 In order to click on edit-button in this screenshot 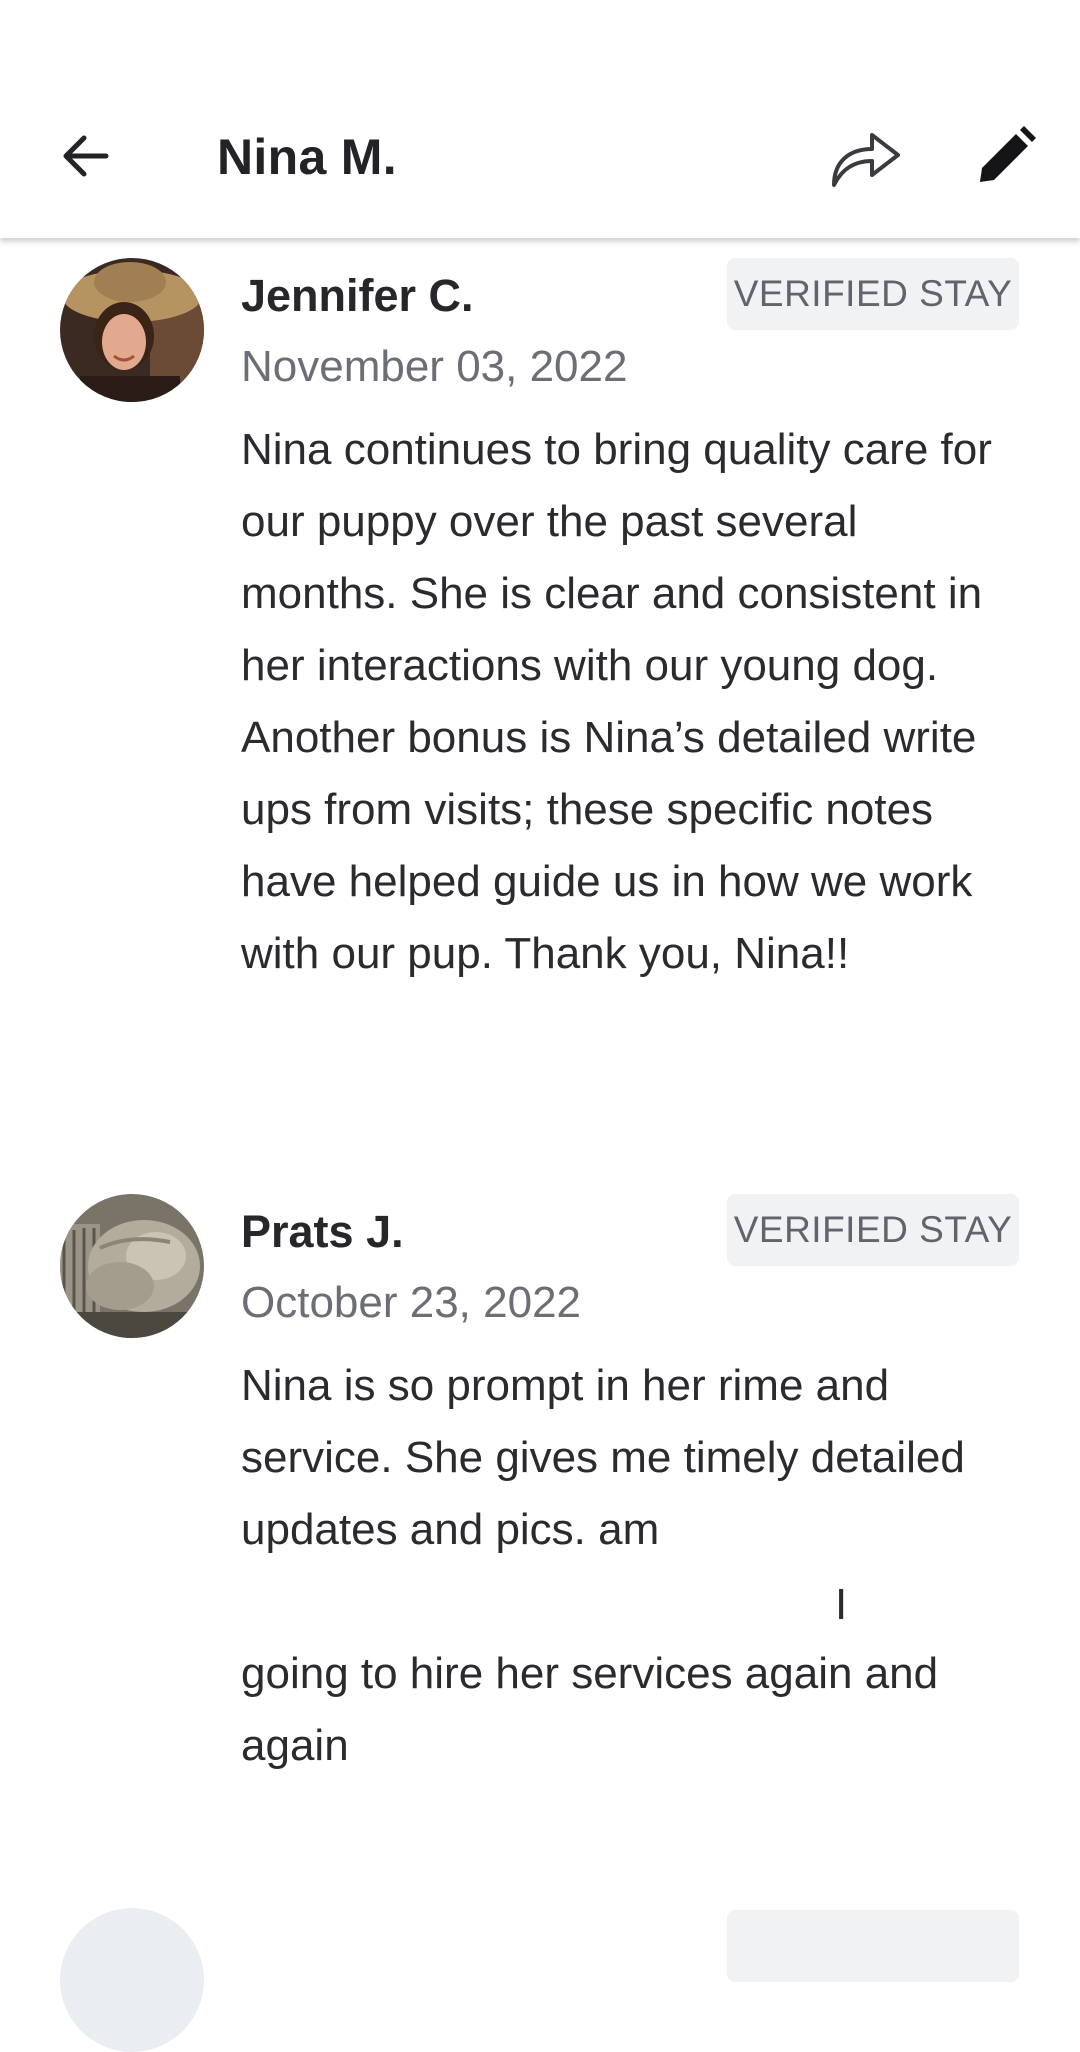, I will do `click(1006, 156)`.